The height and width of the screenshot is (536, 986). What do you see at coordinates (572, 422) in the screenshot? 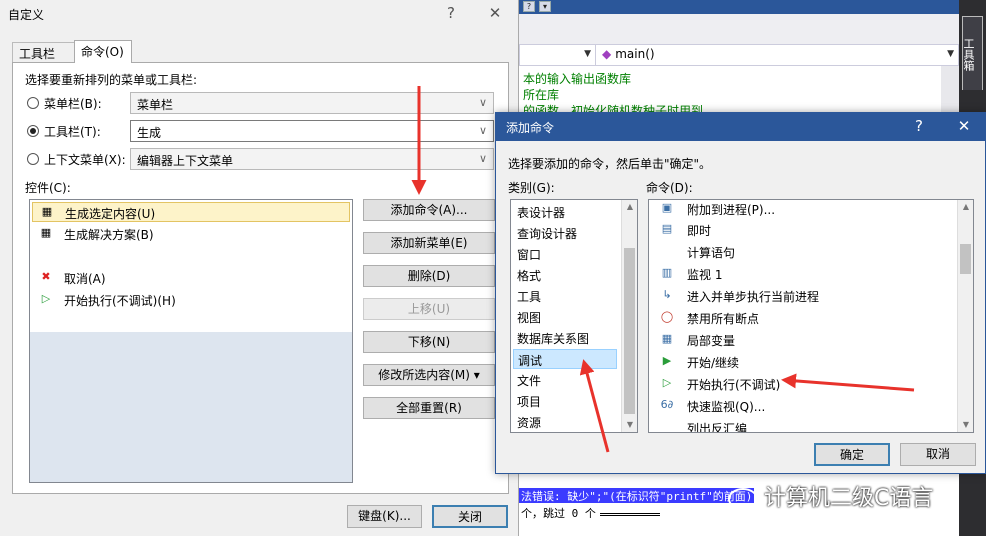
I see `list-item: 资源` at bounding box center [572, 422].